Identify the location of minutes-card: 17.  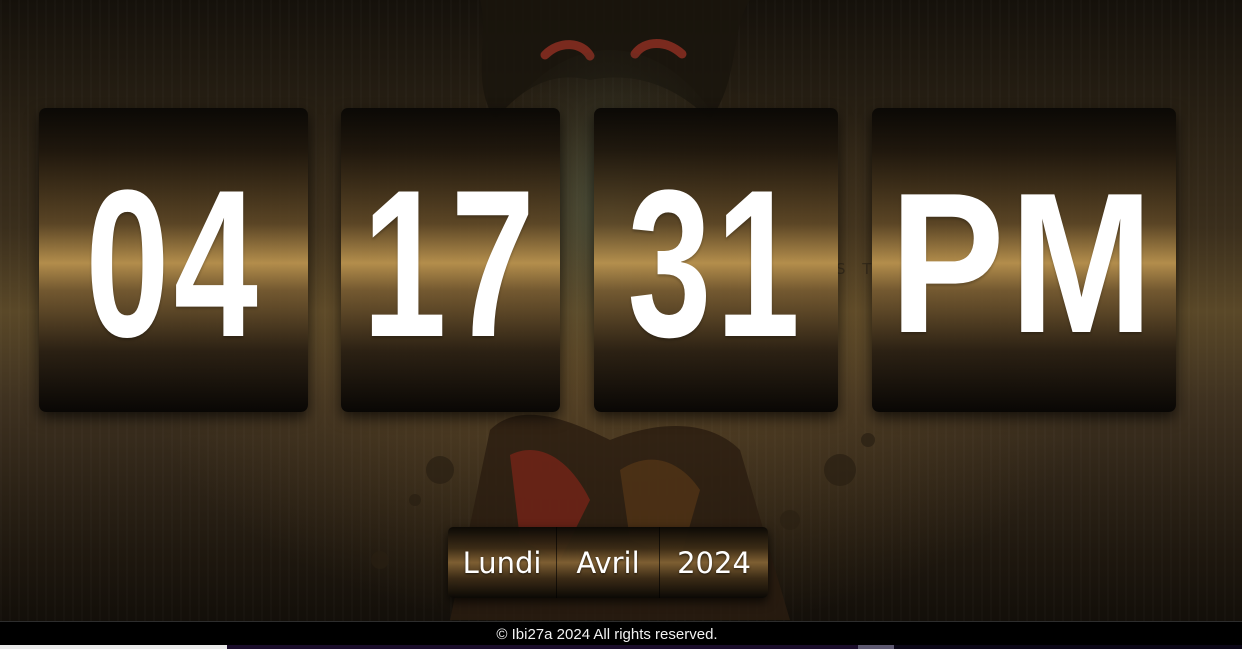
(450, 260).